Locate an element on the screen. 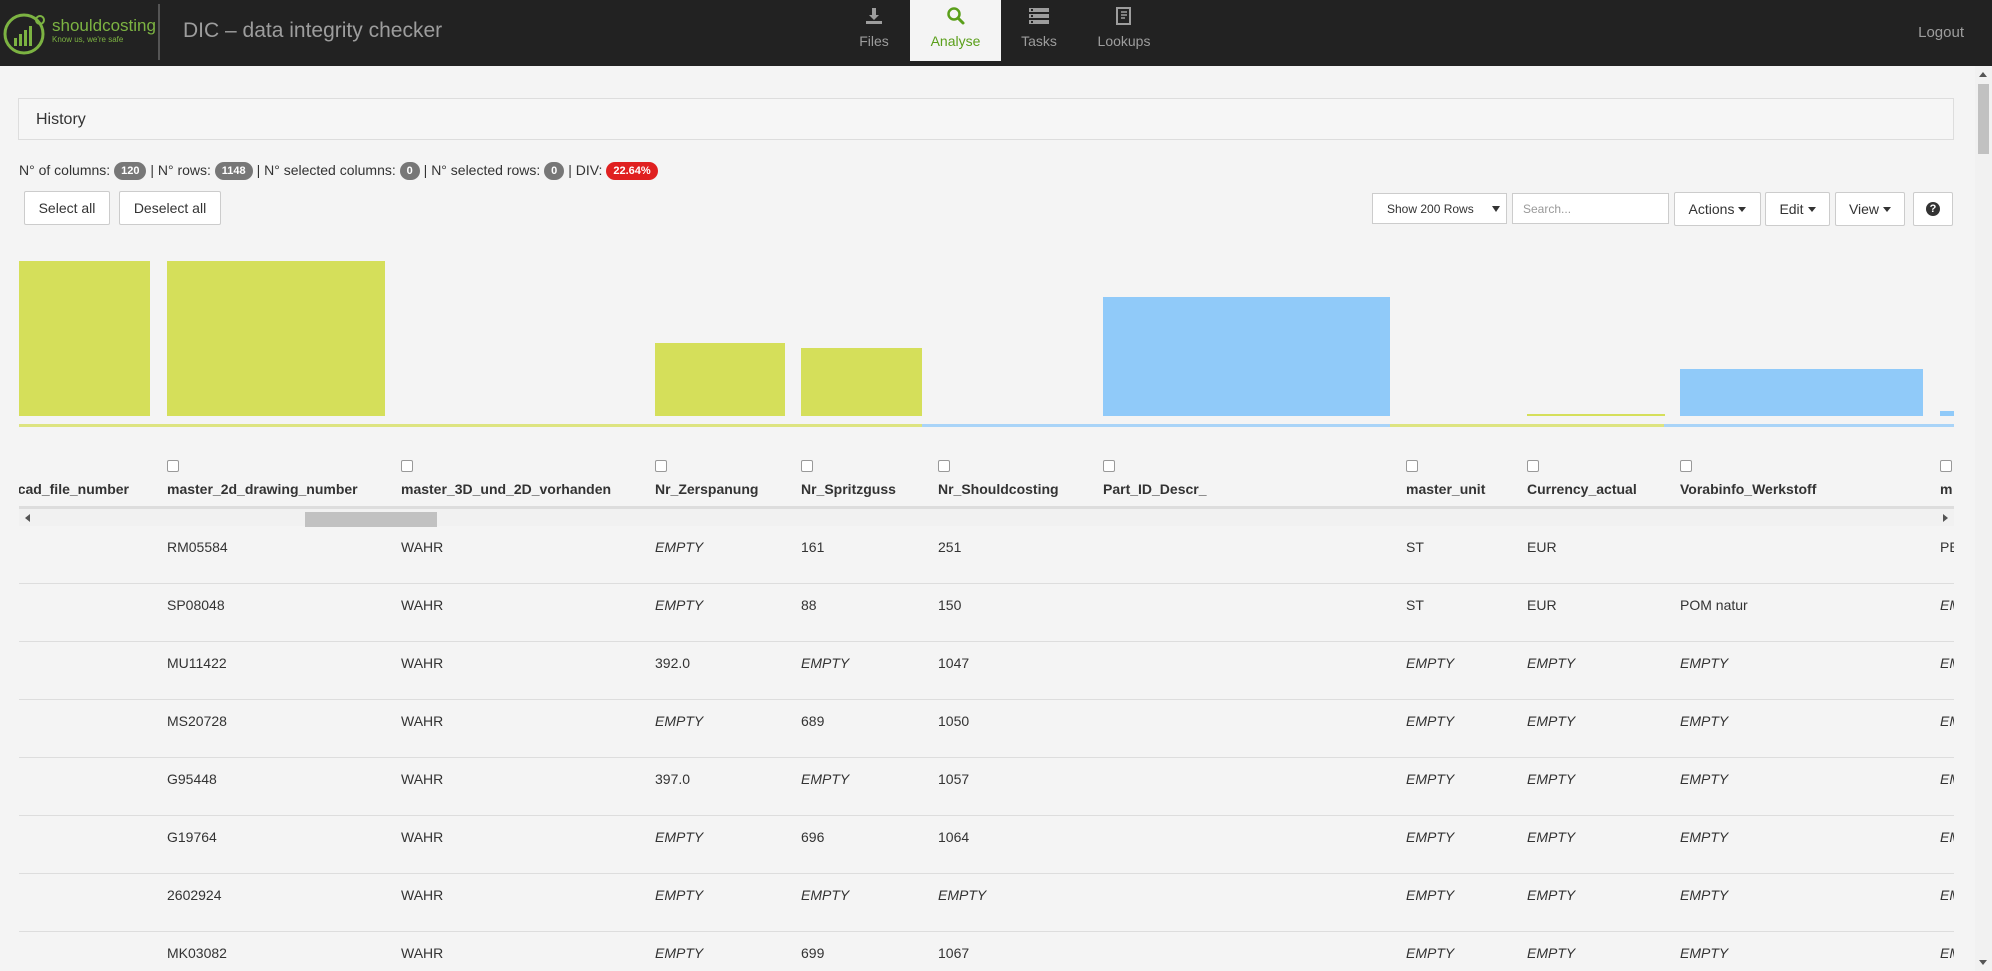 The height and width of the screenshot is (971, 1992). selected-rows-label: N° selected rows: is located at coordinates (486, 170).